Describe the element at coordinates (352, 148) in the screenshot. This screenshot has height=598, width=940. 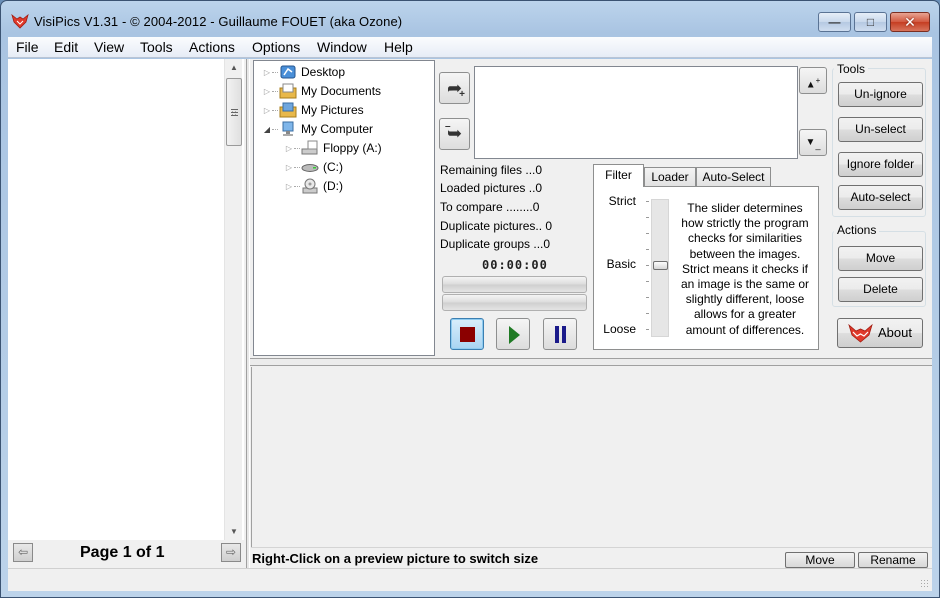
I see `tree-label: Floppy (A:)` at that location.